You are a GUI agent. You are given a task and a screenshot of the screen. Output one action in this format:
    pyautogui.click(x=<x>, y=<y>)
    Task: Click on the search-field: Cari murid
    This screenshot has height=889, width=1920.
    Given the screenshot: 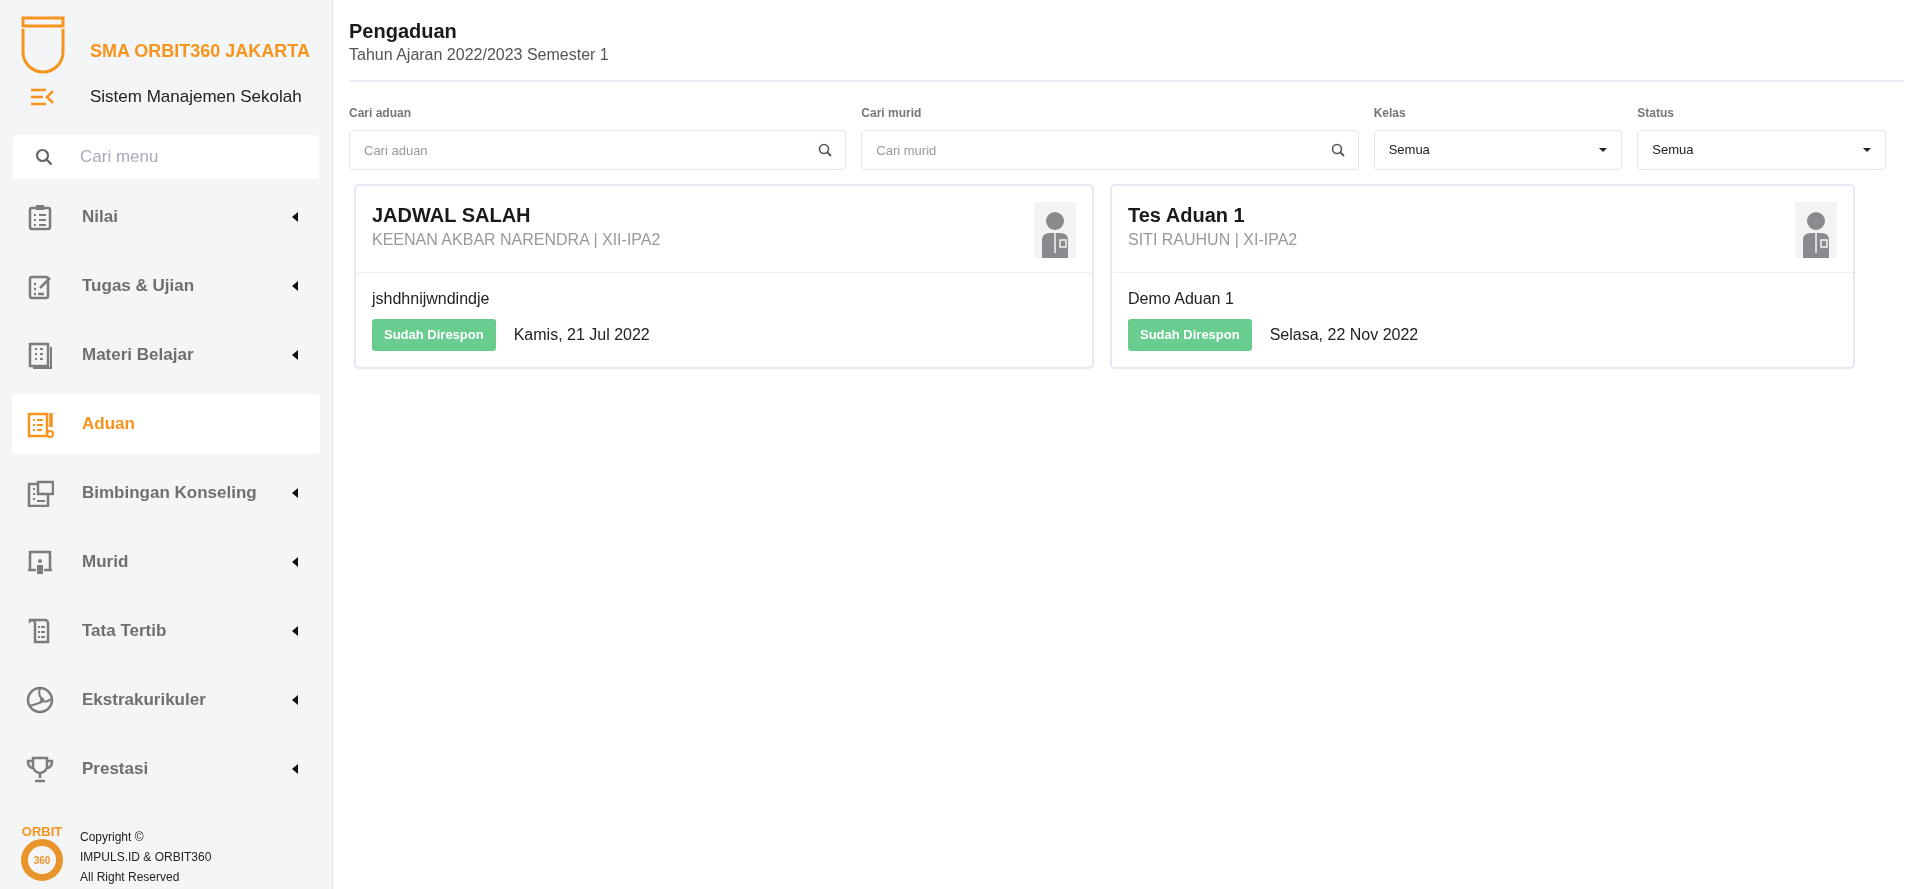 What is the action you would take?
    pyautogui.click(x=1110, y=150)
    